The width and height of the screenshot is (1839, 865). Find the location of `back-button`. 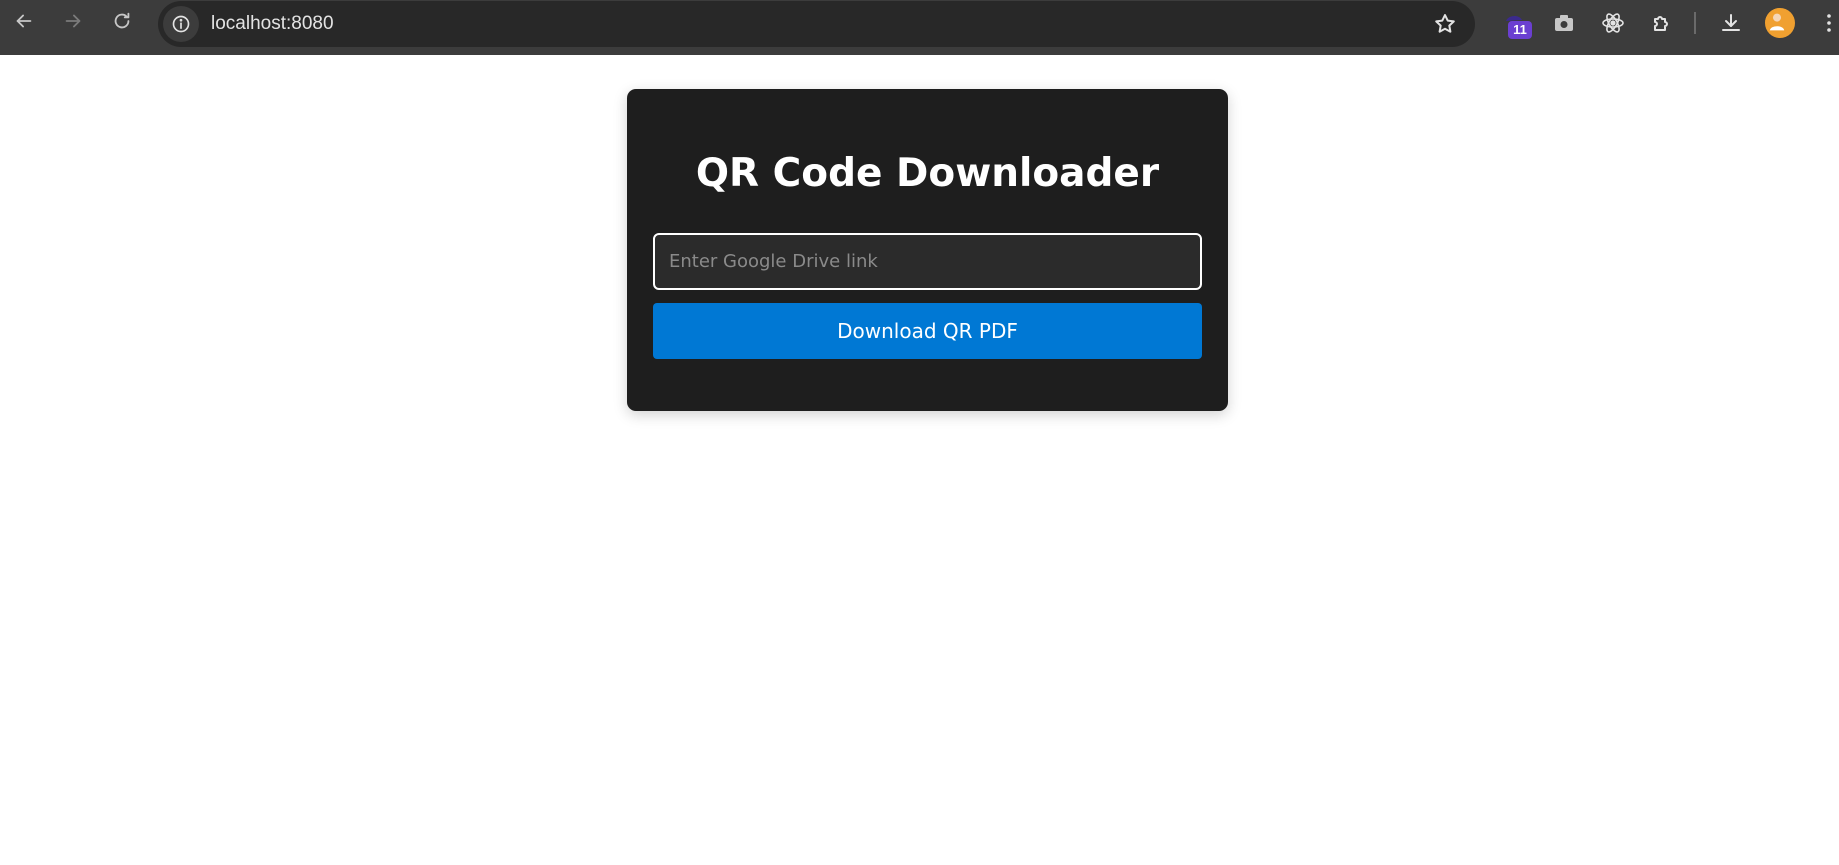

back-button is located at coordinates (24, 21).